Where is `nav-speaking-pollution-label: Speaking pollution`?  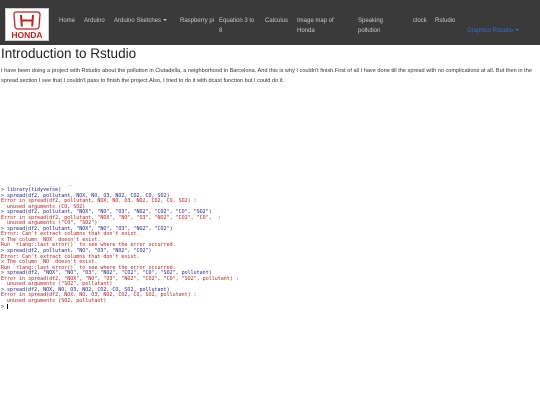 nav-speaking-pollution-label: Speaking pollution is located at coordinates (371, 26).